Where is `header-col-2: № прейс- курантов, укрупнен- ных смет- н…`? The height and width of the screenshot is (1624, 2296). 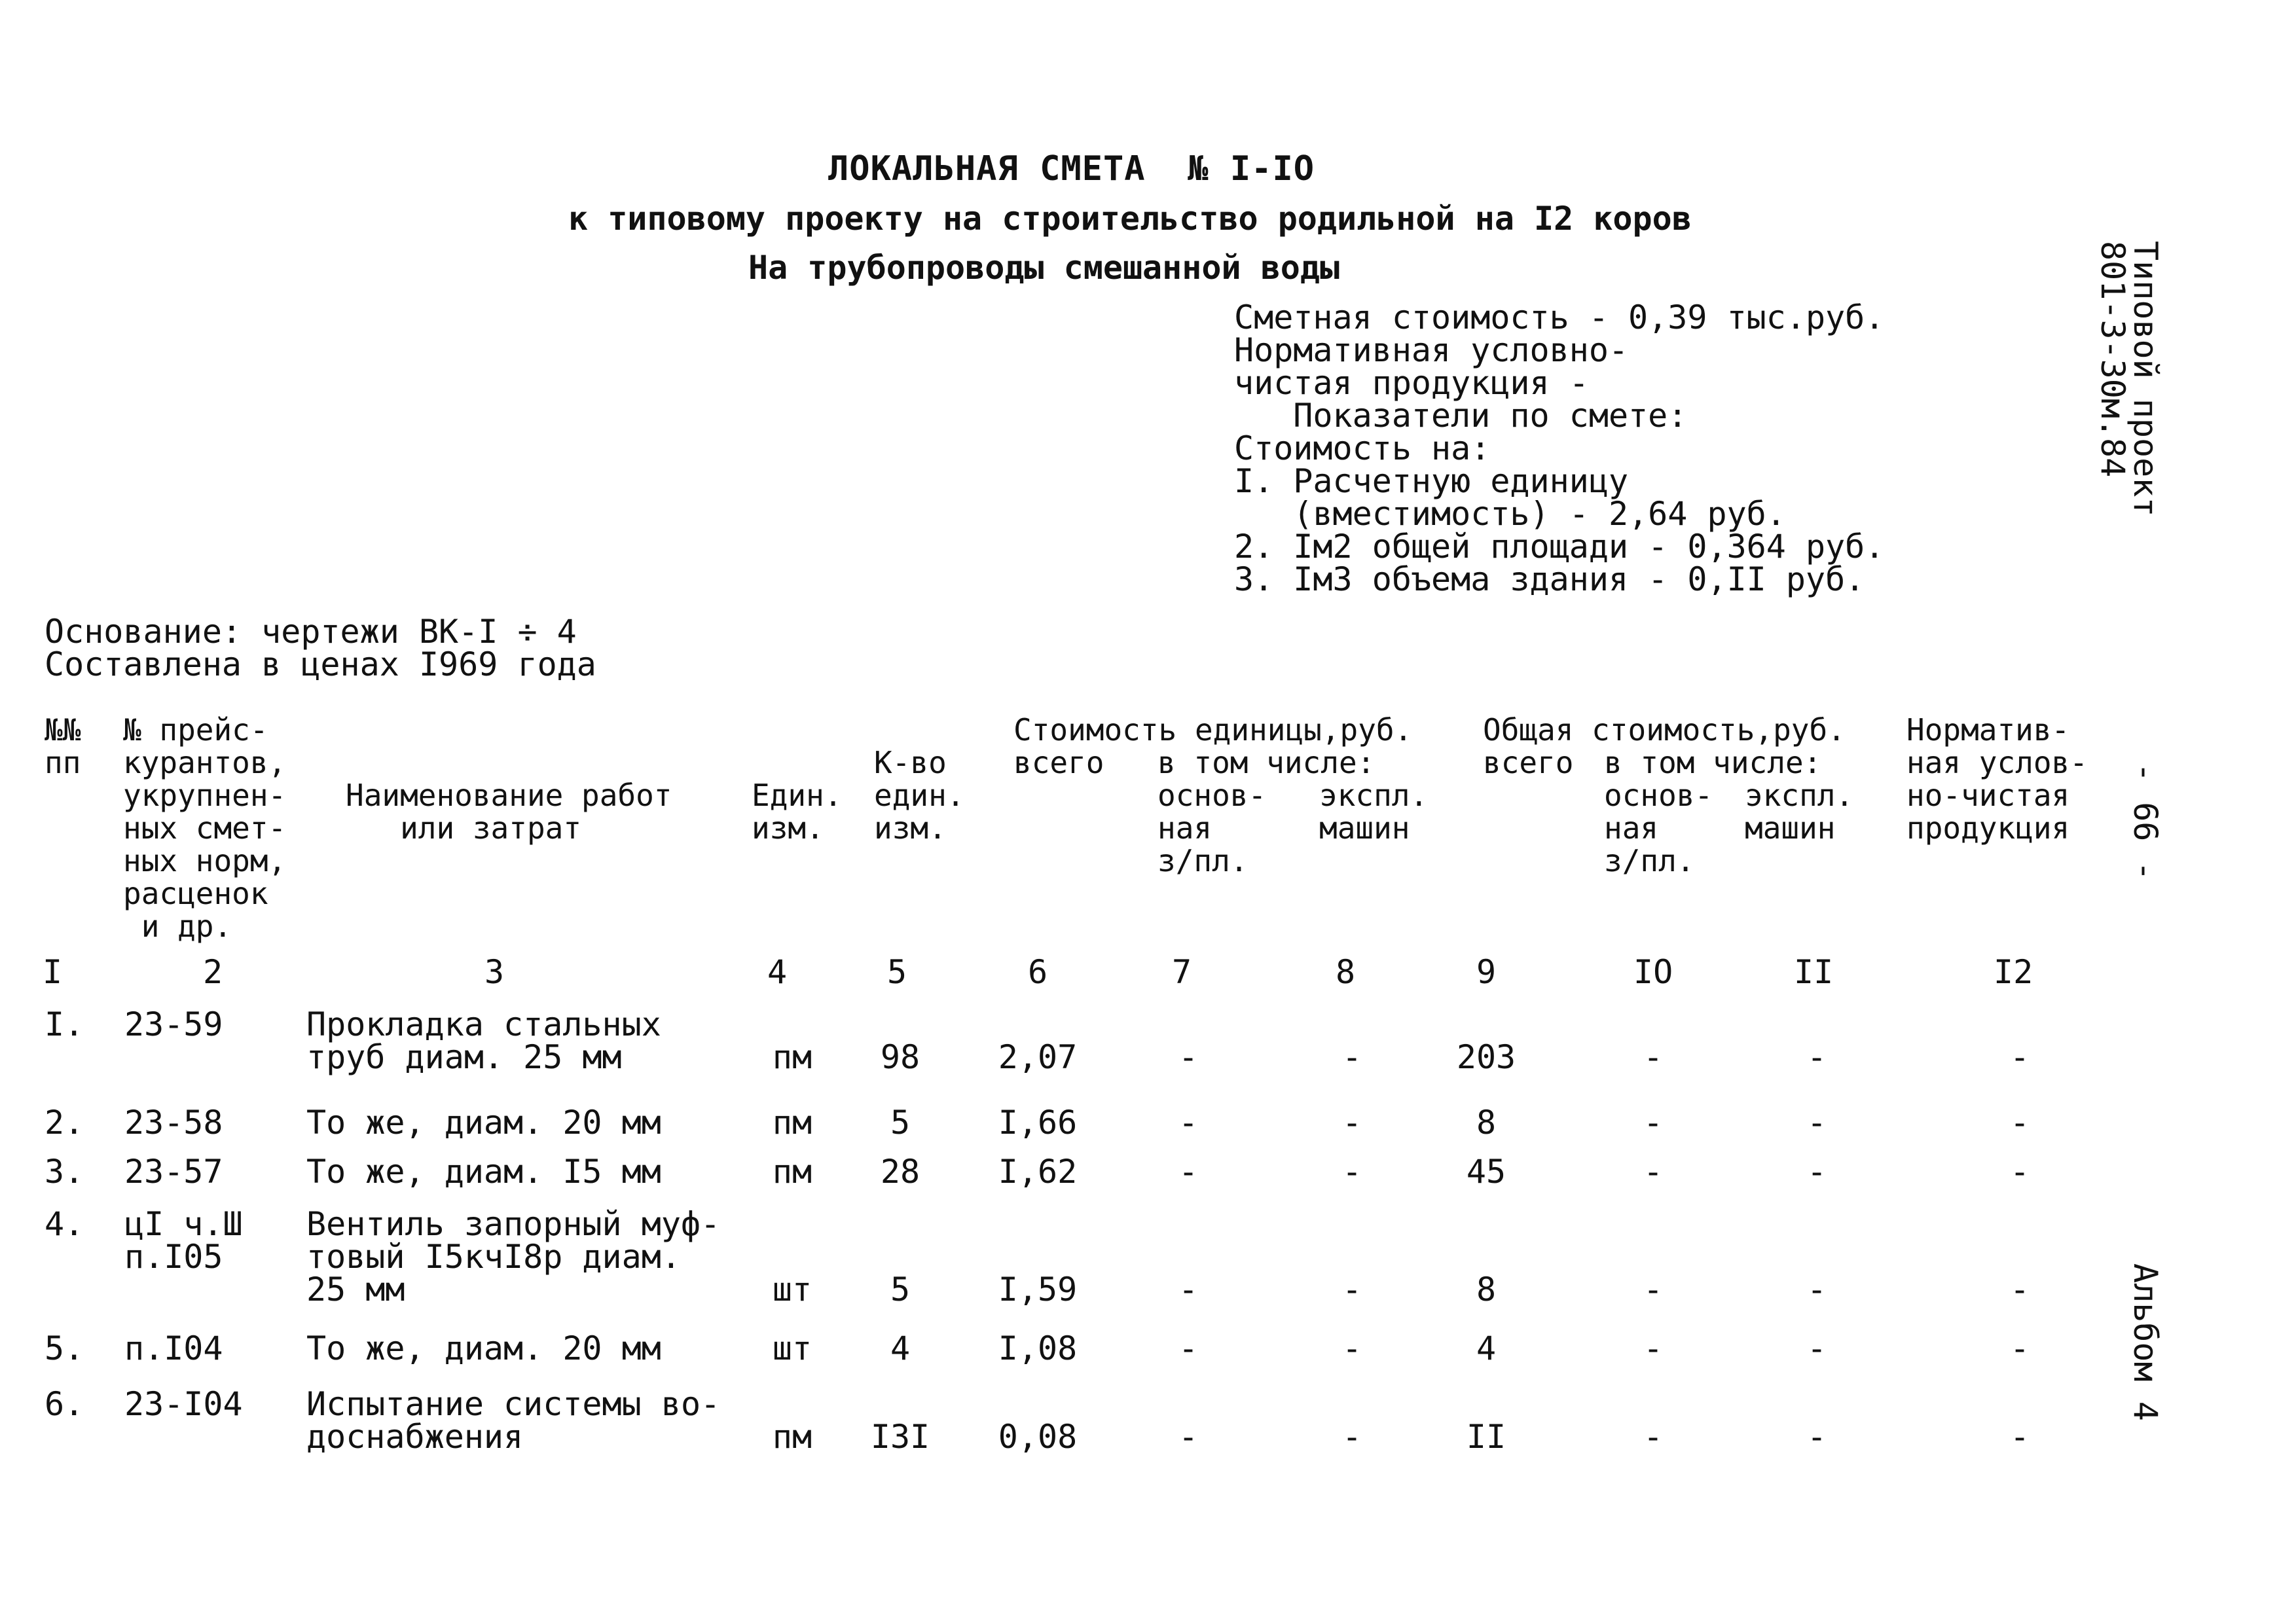
header-col-2: № прейс- курантов, укрупнен- ных смет- н… is located at coordinates (205, 828).